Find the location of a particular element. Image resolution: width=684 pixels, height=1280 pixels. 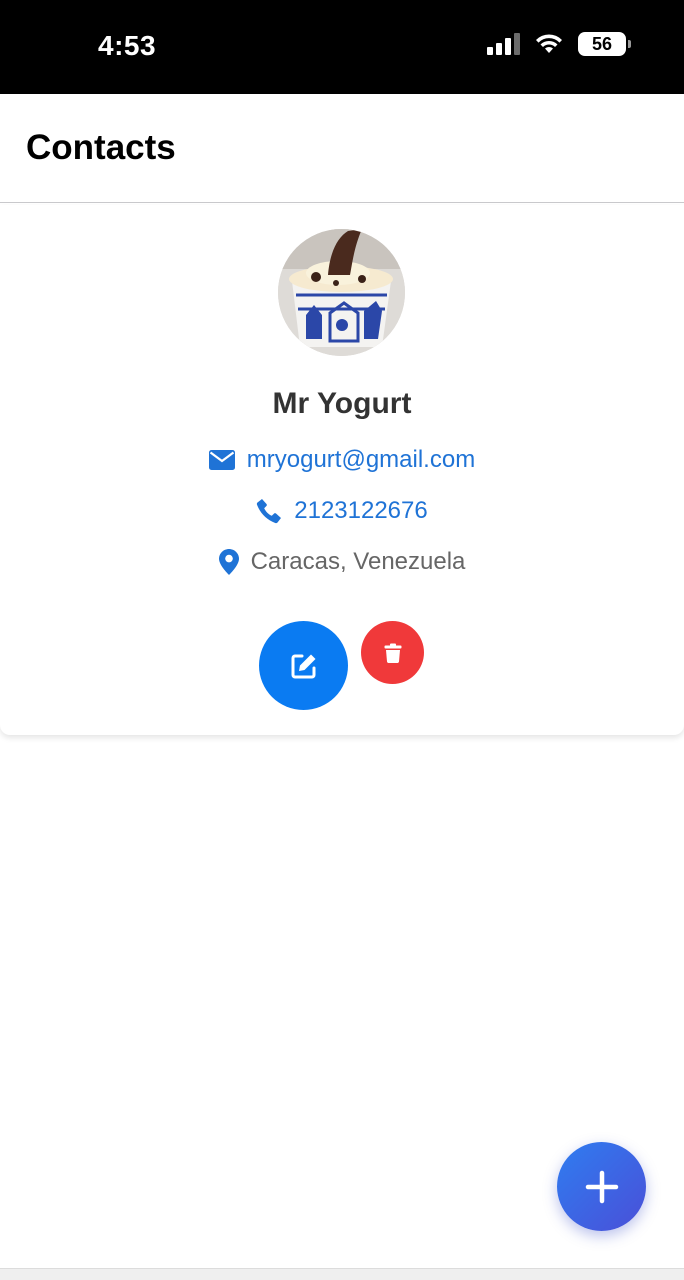

pencil-square-icon is located at coordinates (303, 666).